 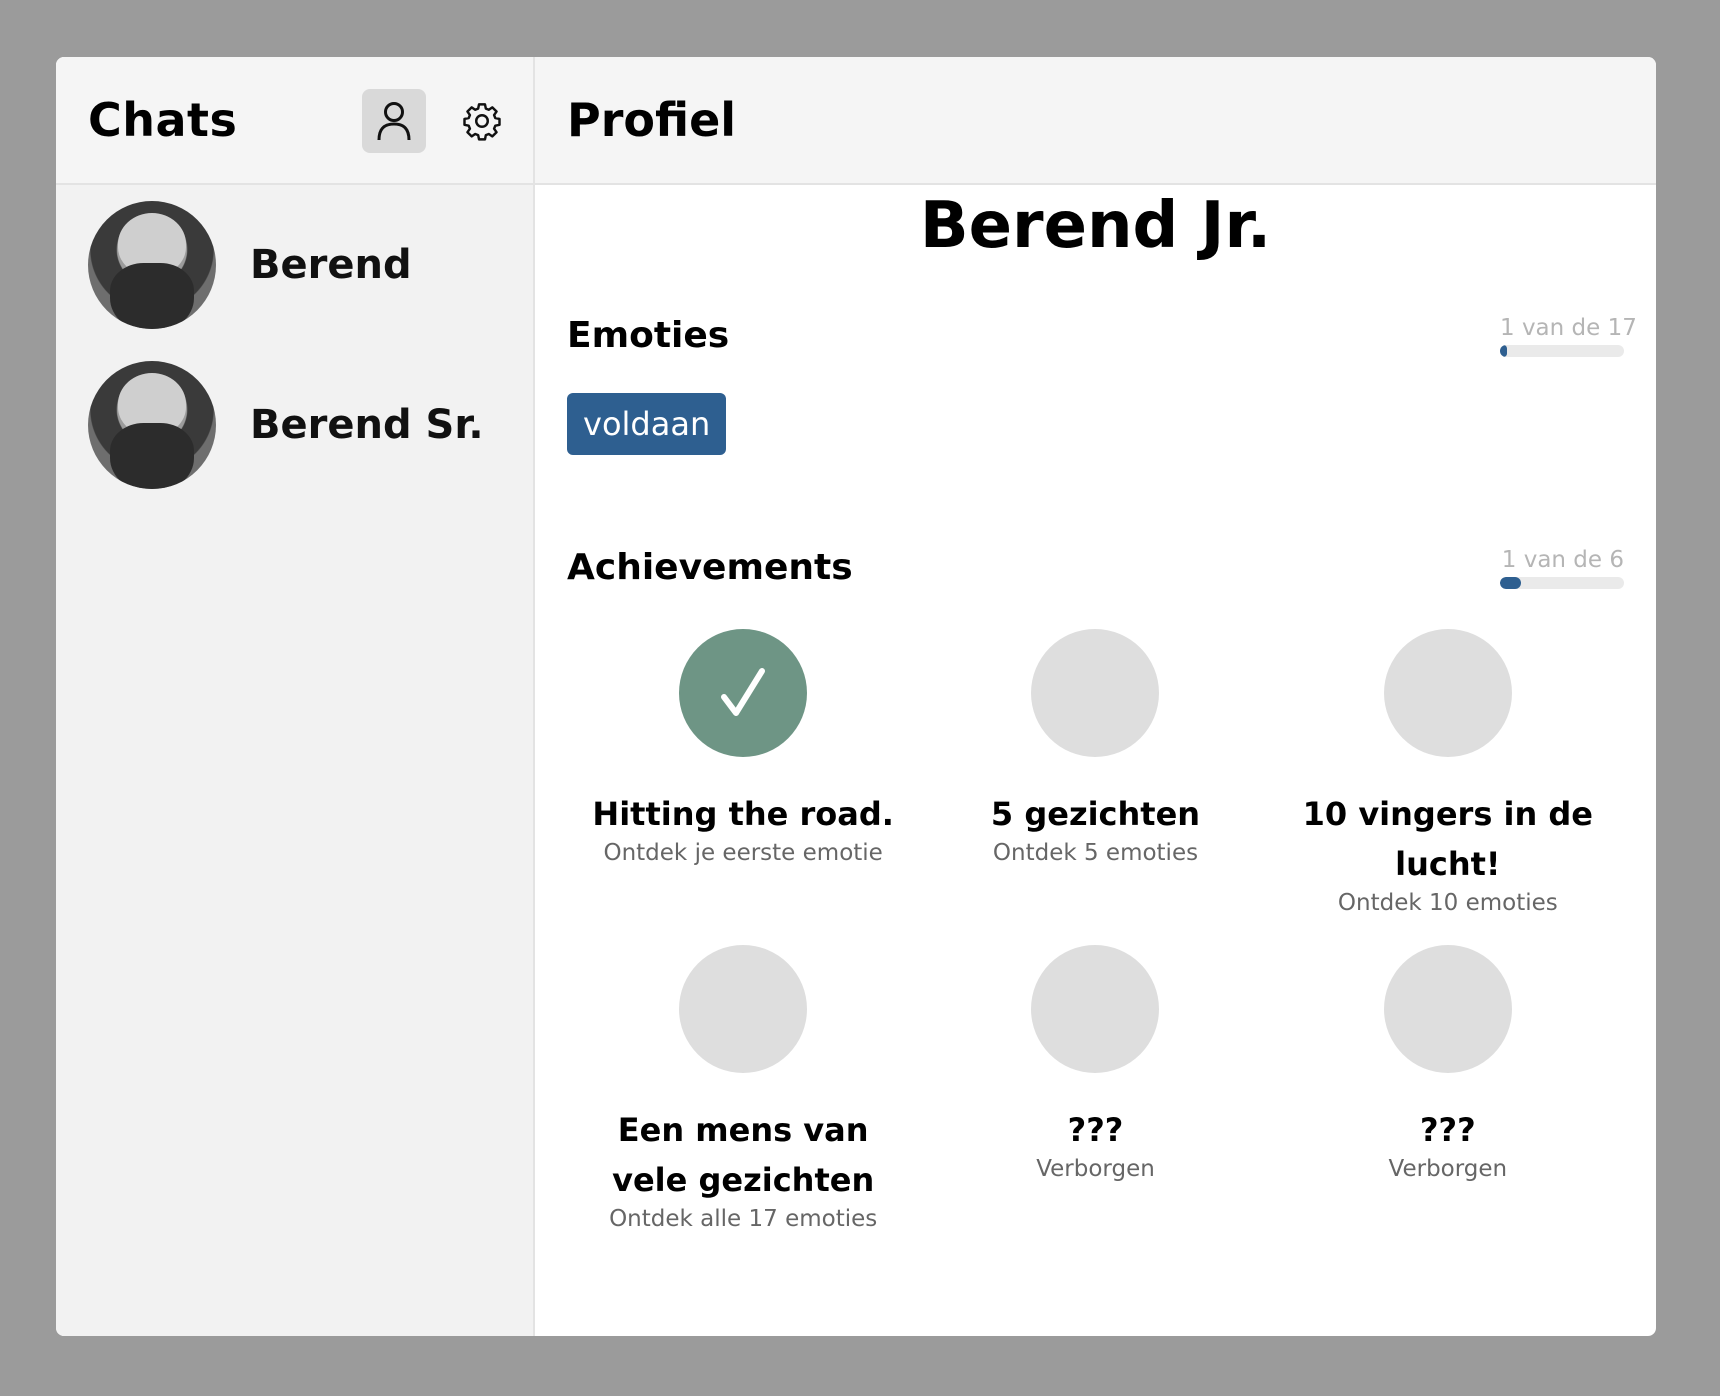 I want to click on main-header: Profiel, so click(x=1095, y=121).